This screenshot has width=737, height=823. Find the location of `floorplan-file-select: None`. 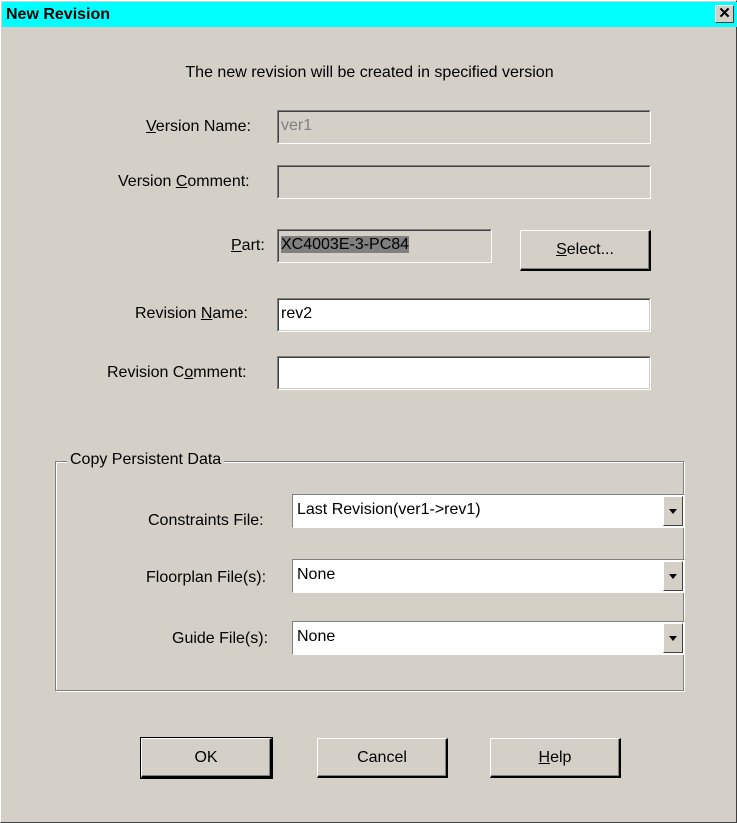

floorplan-file-select: None is located at coordinates (488, 576).